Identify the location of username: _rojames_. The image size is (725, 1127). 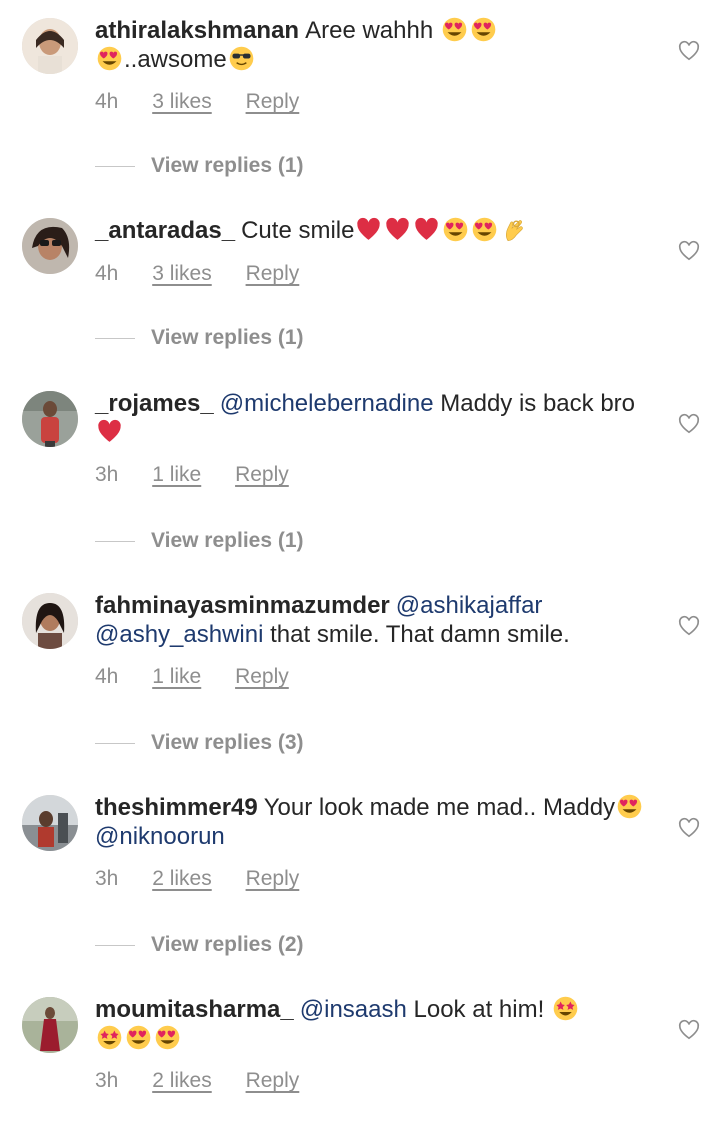
(154, 403).